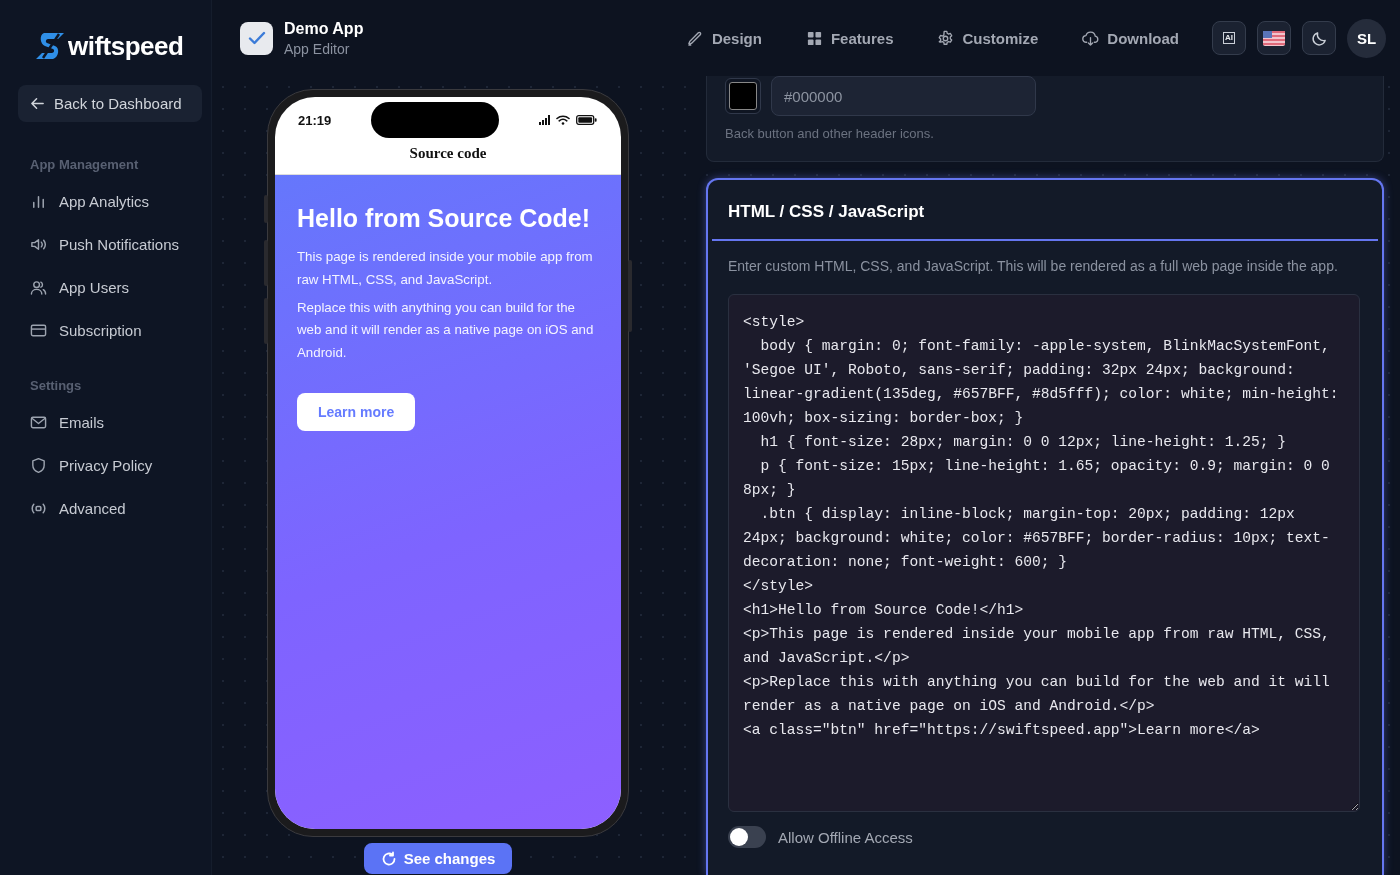 The image size is (1400, 875). I want to click on theme-button, so click(1319, 38).